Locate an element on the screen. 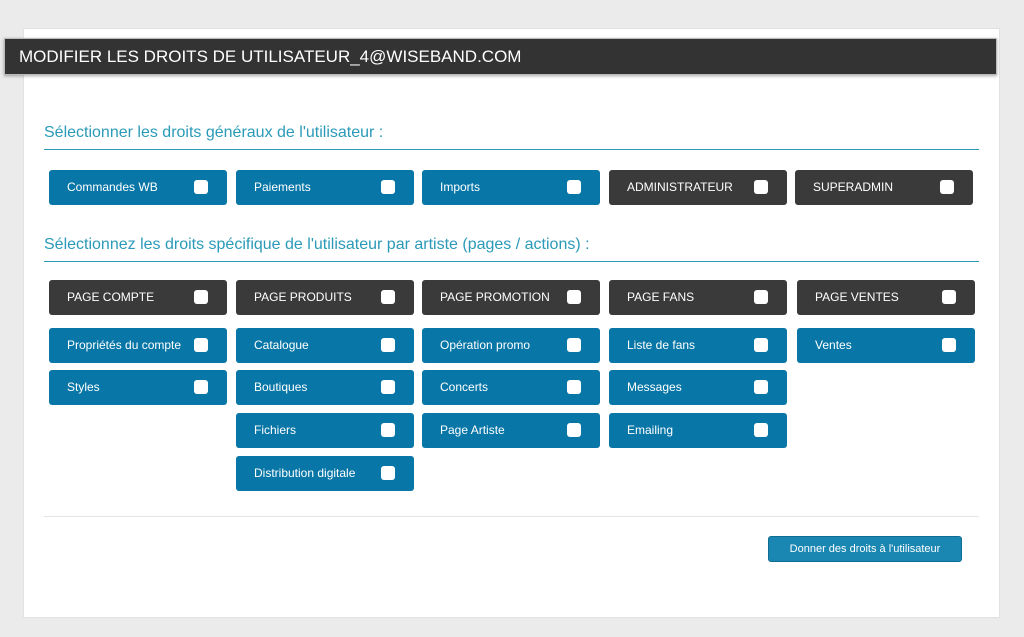 This screenshot has height=637, width=1024. perm-messages: Messages is located at coordinates (698, 387).